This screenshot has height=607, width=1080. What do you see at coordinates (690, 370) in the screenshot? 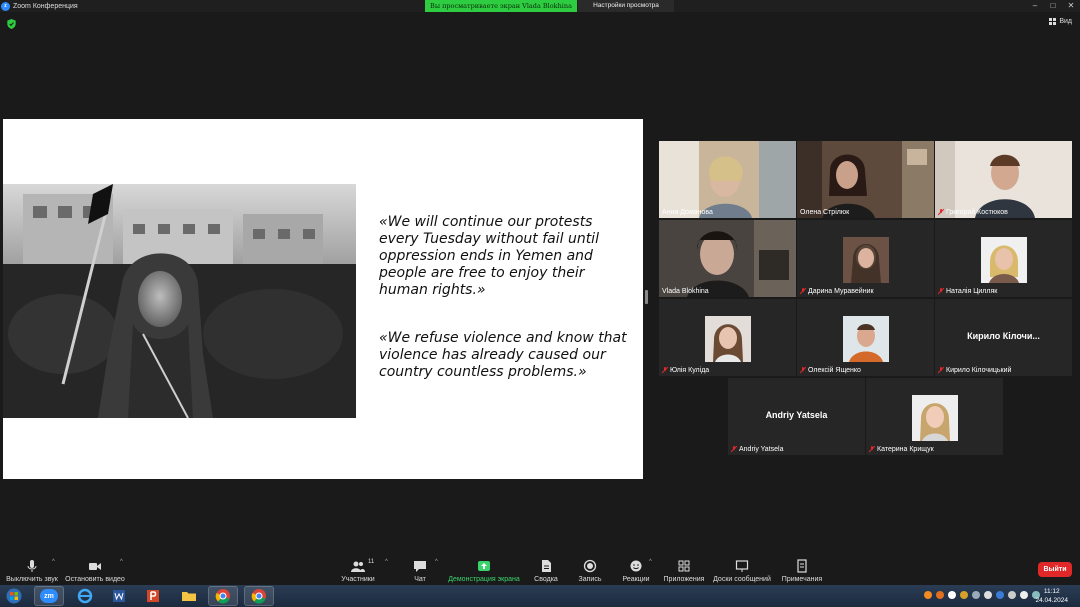
I see `participant-name: Юлія Куліда` at bounding box center [690, 370].